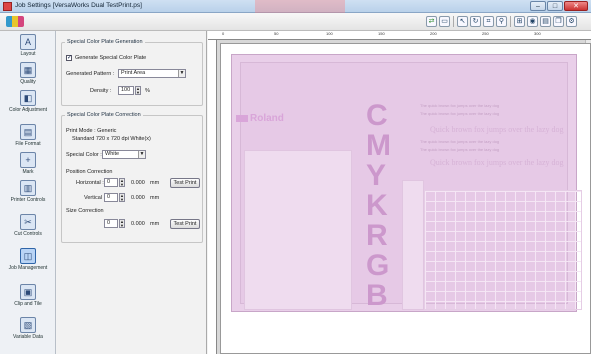 The image size is (591, 354). What do you see at coordinates (28, 268) in the screenshot?
I see `sidebar-item-label: Job Management` at bounding box center [28, 268].